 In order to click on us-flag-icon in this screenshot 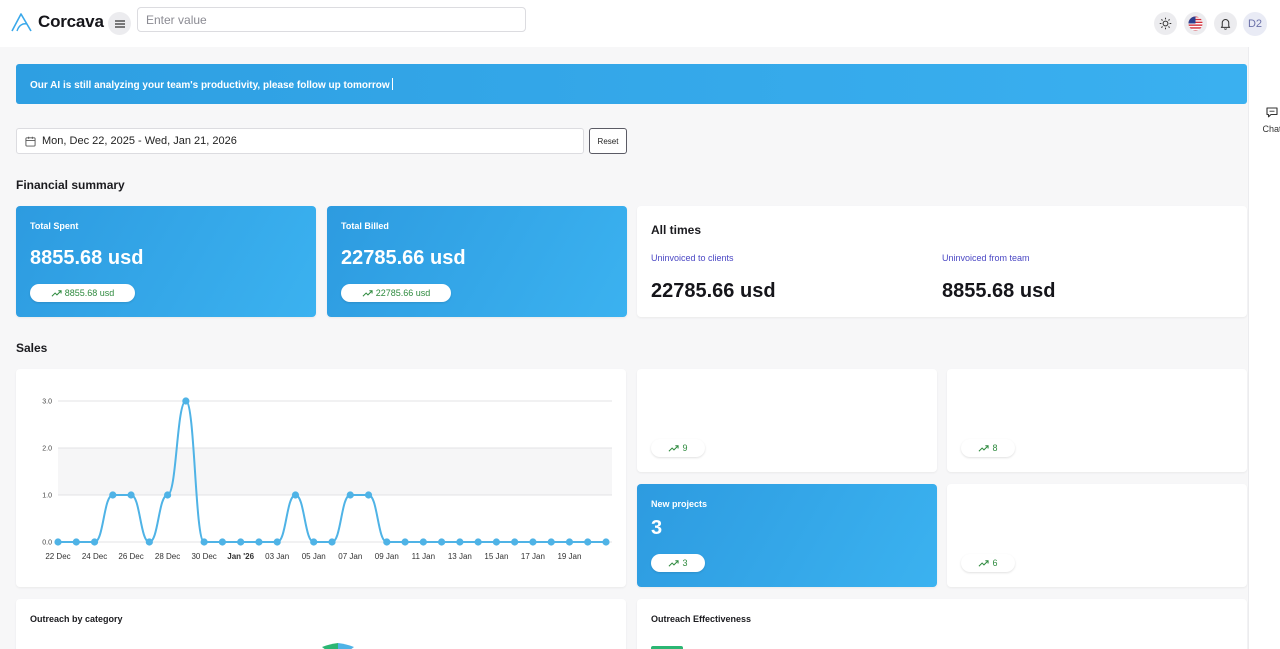, I will do `click(1195, 23)`.